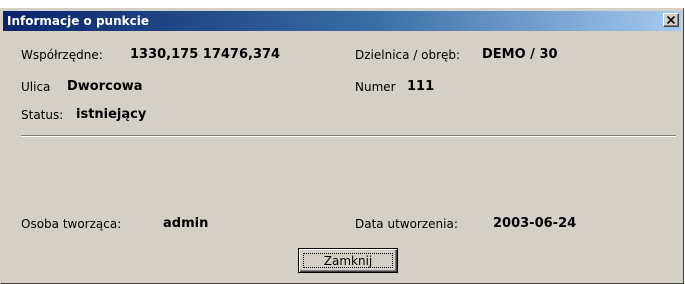  Describe the element at coordinates (406, 224) in the screenshot. I see `created-label: Data utworzenia:` at that location.